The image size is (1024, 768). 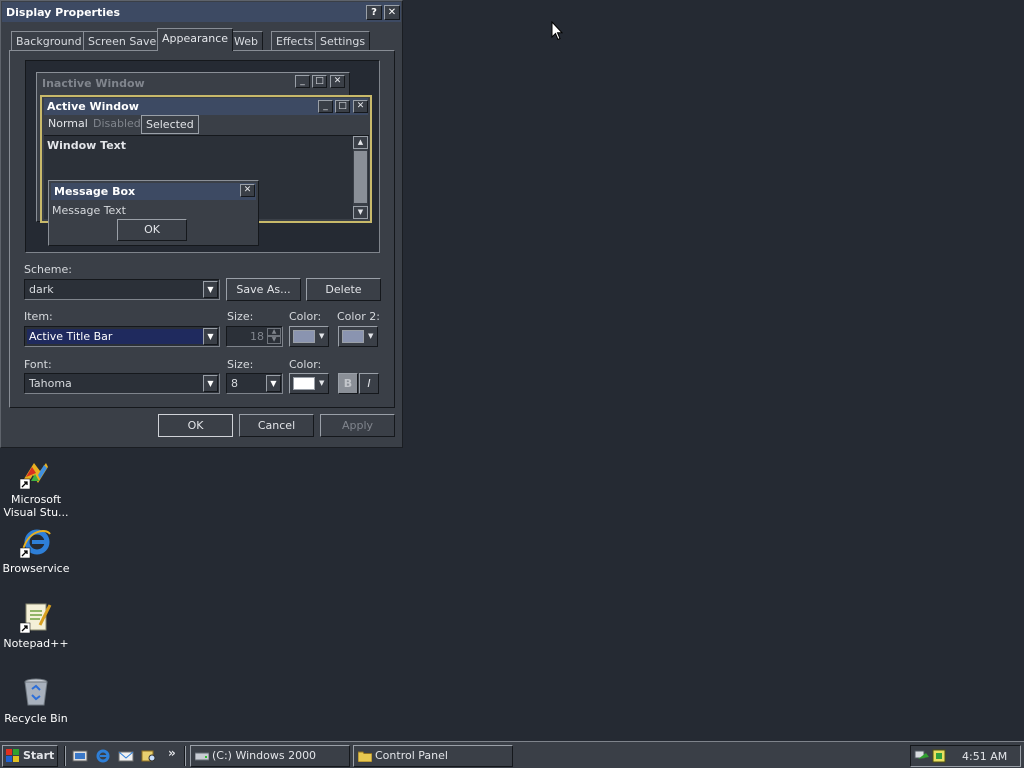 I want to click on scheme-select: dark ▼, so click(x=122, y=289).